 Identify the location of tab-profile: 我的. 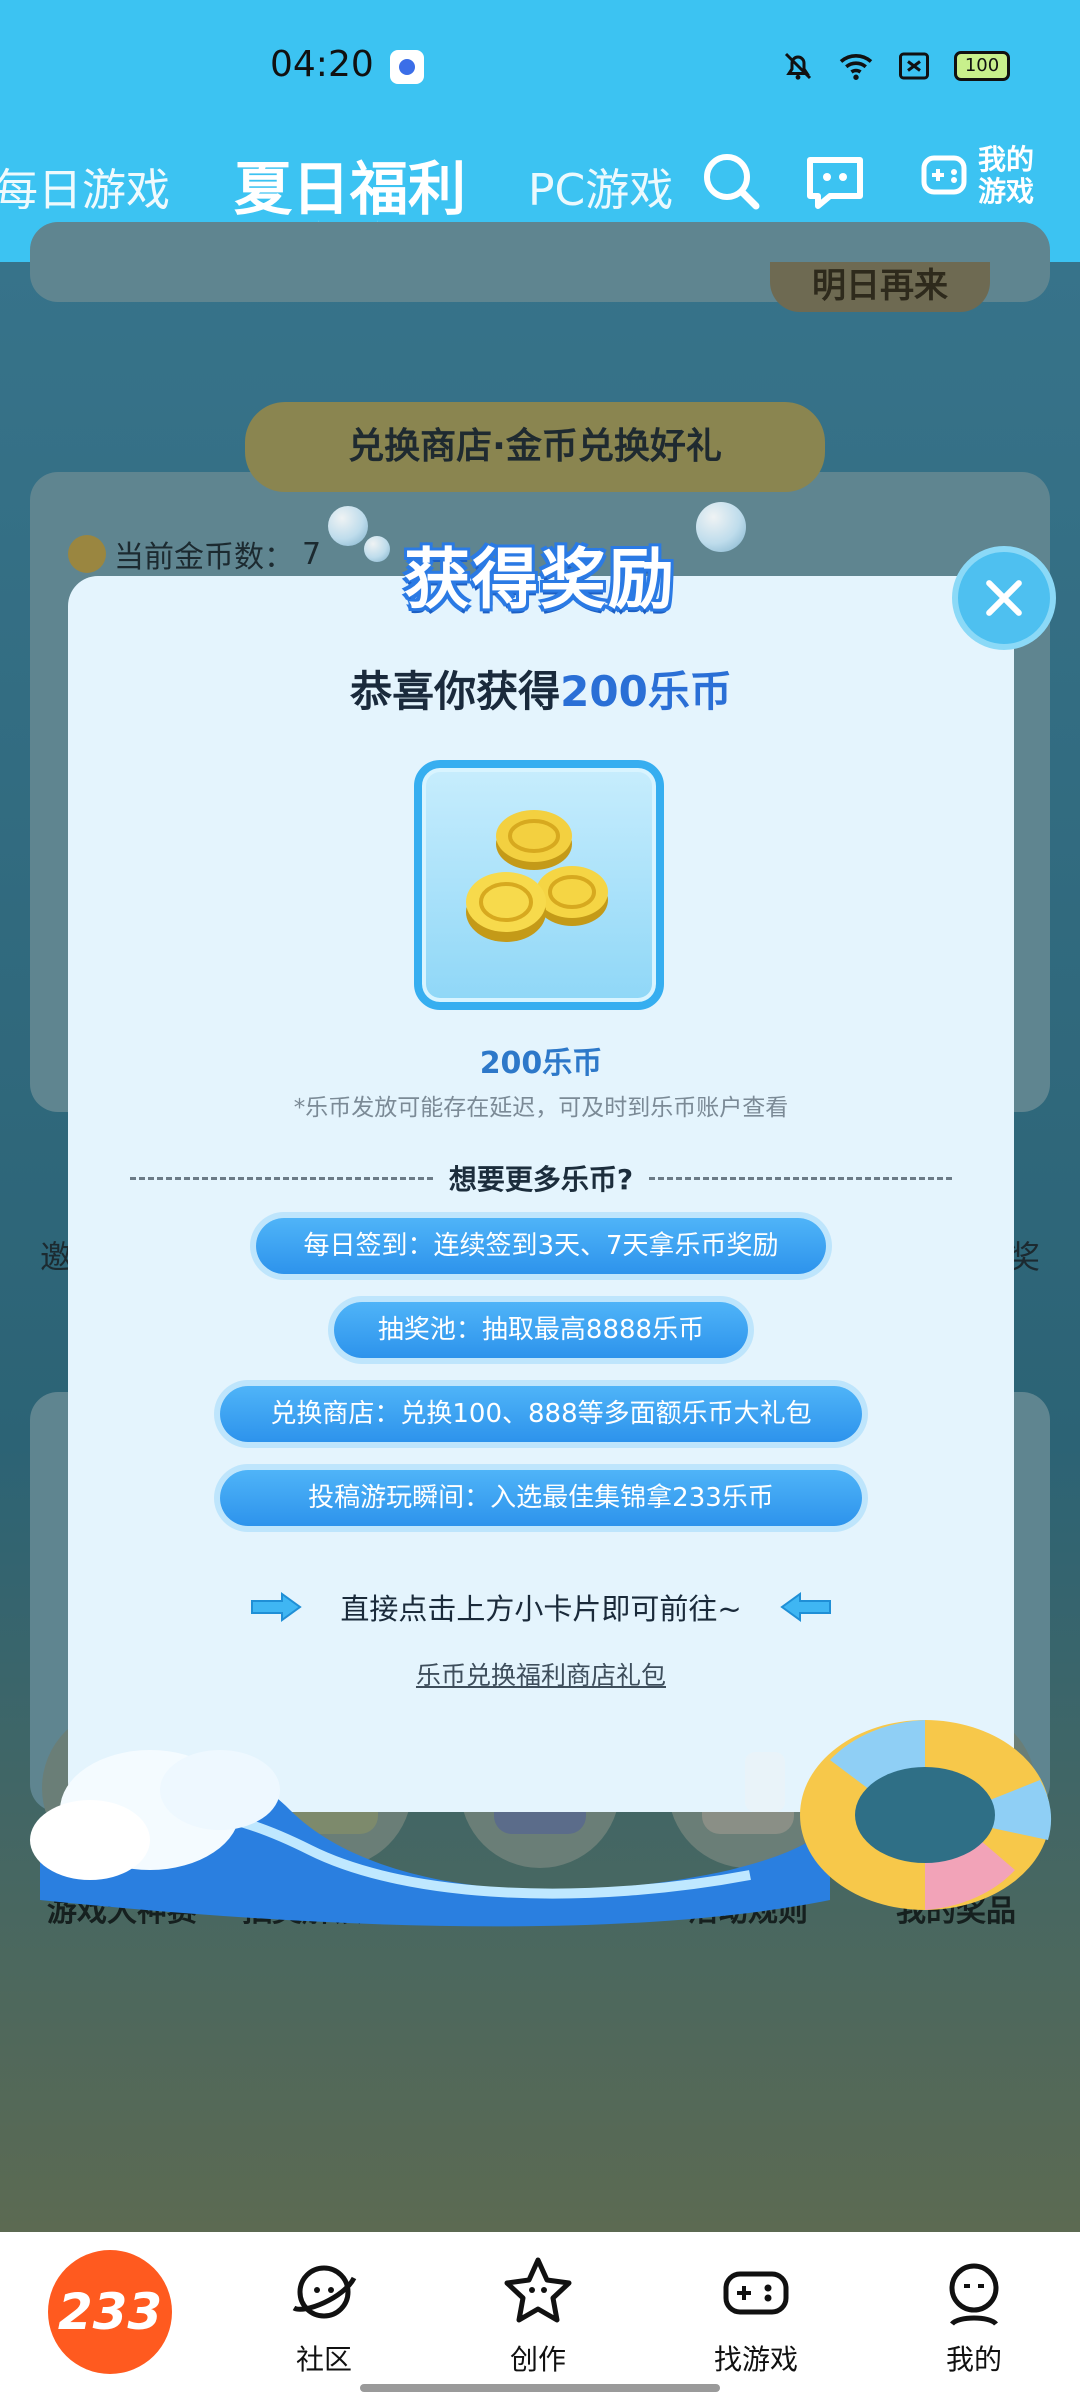
(974, 2315).